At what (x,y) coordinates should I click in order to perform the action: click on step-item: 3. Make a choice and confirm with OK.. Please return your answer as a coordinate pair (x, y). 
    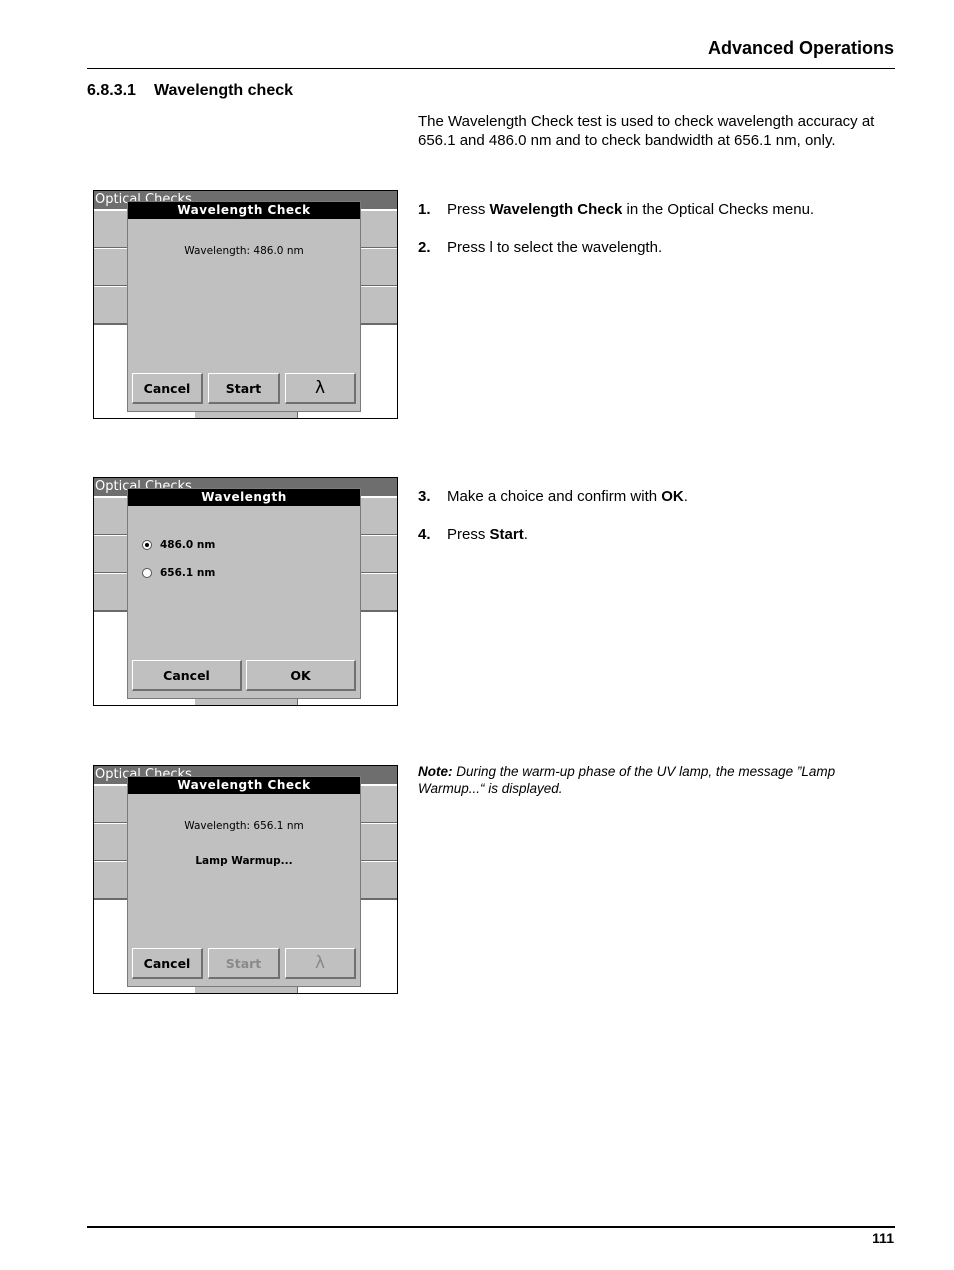
    Looking at the image, I should click on (658, 496).